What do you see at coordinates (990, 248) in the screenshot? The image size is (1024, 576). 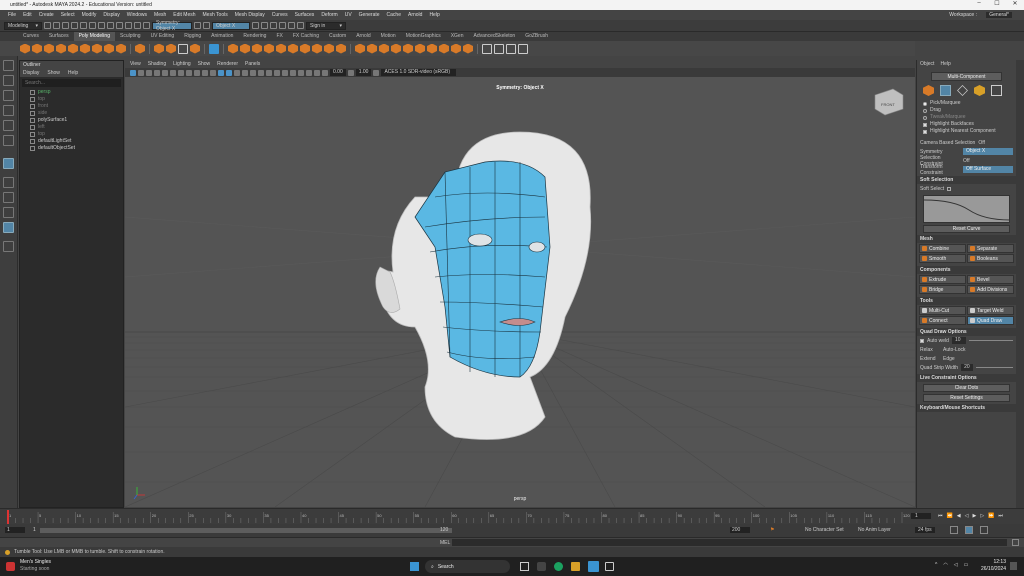 I see `separate-button: Separate` at bounding box center [990, 248].